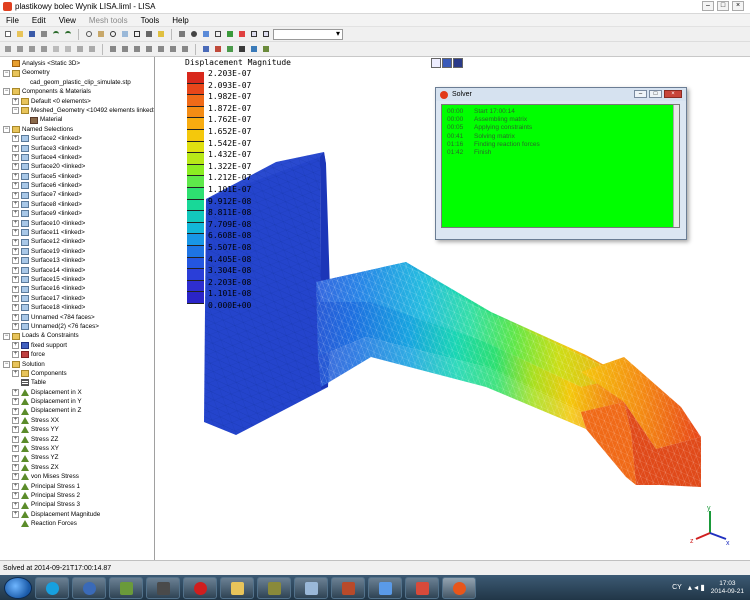 The image size is (750, 600). What do you see at coordinates (12, 20) in the screenshot?
I see `menu-file: File` at bounding box center [12, 20].